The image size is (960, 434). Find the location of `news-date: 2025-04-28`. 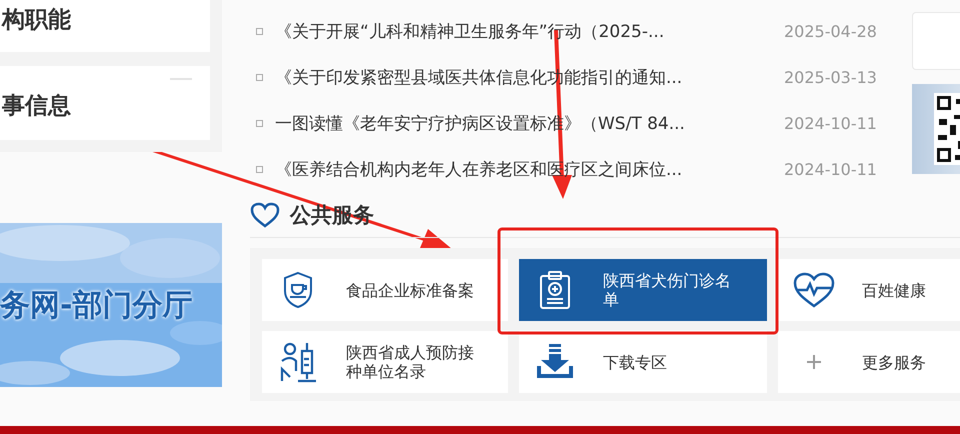

news-date: 2025-04-28 is located at coordinates (830, 31).